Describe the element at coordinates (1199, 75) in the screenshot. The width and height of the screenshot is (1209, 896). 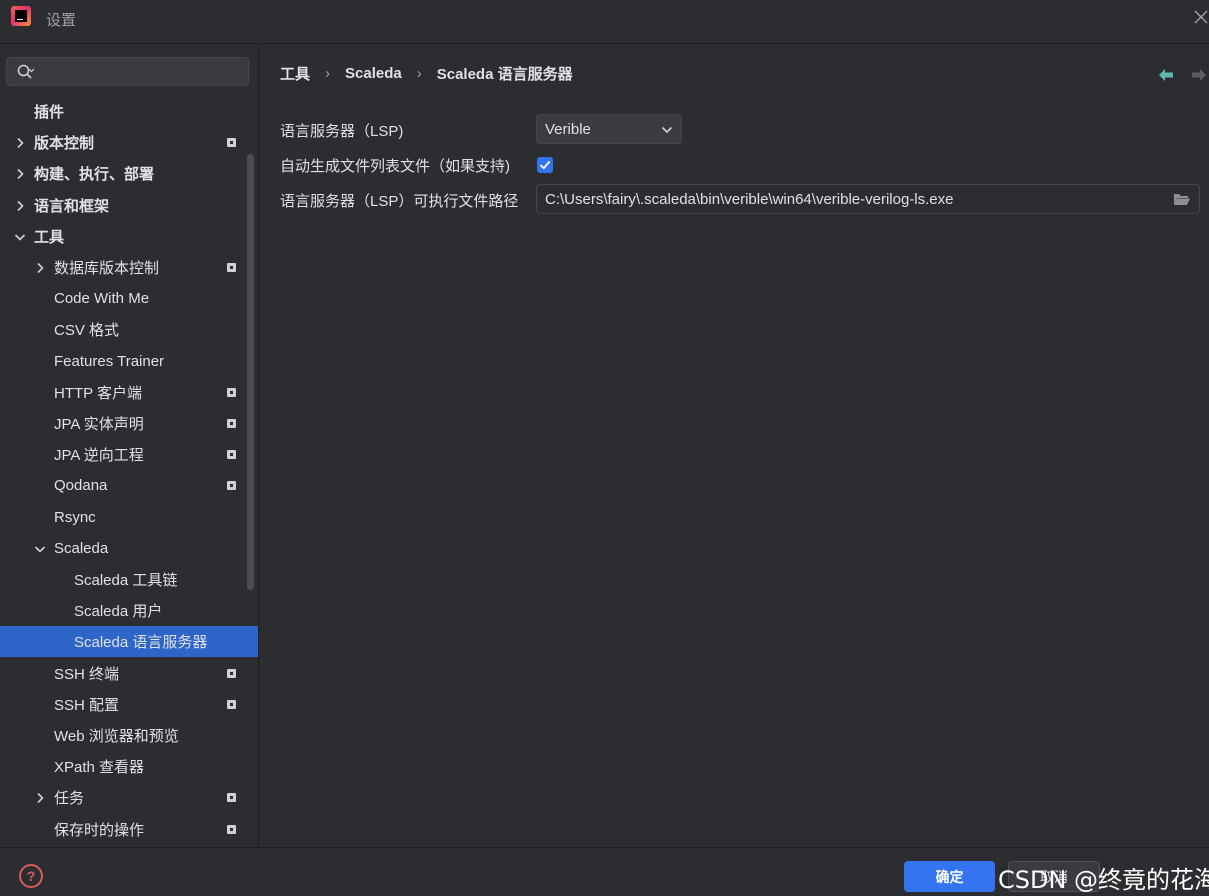
I see `forward-arrow-icon` at that location.